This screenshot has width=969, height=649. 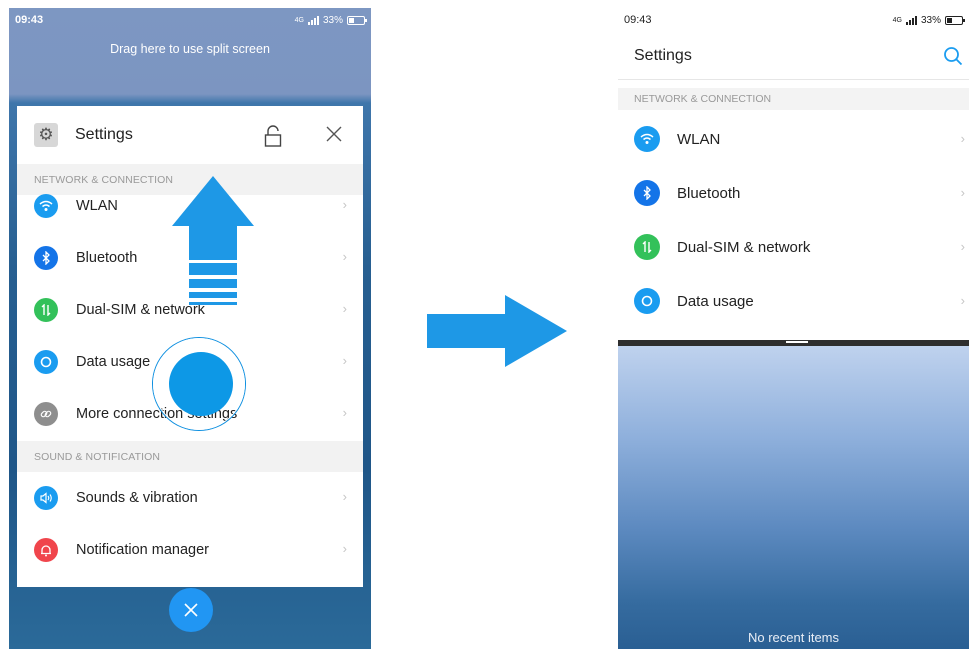 I want to click on app-card-title: Settings, so click(x=104, y=134).